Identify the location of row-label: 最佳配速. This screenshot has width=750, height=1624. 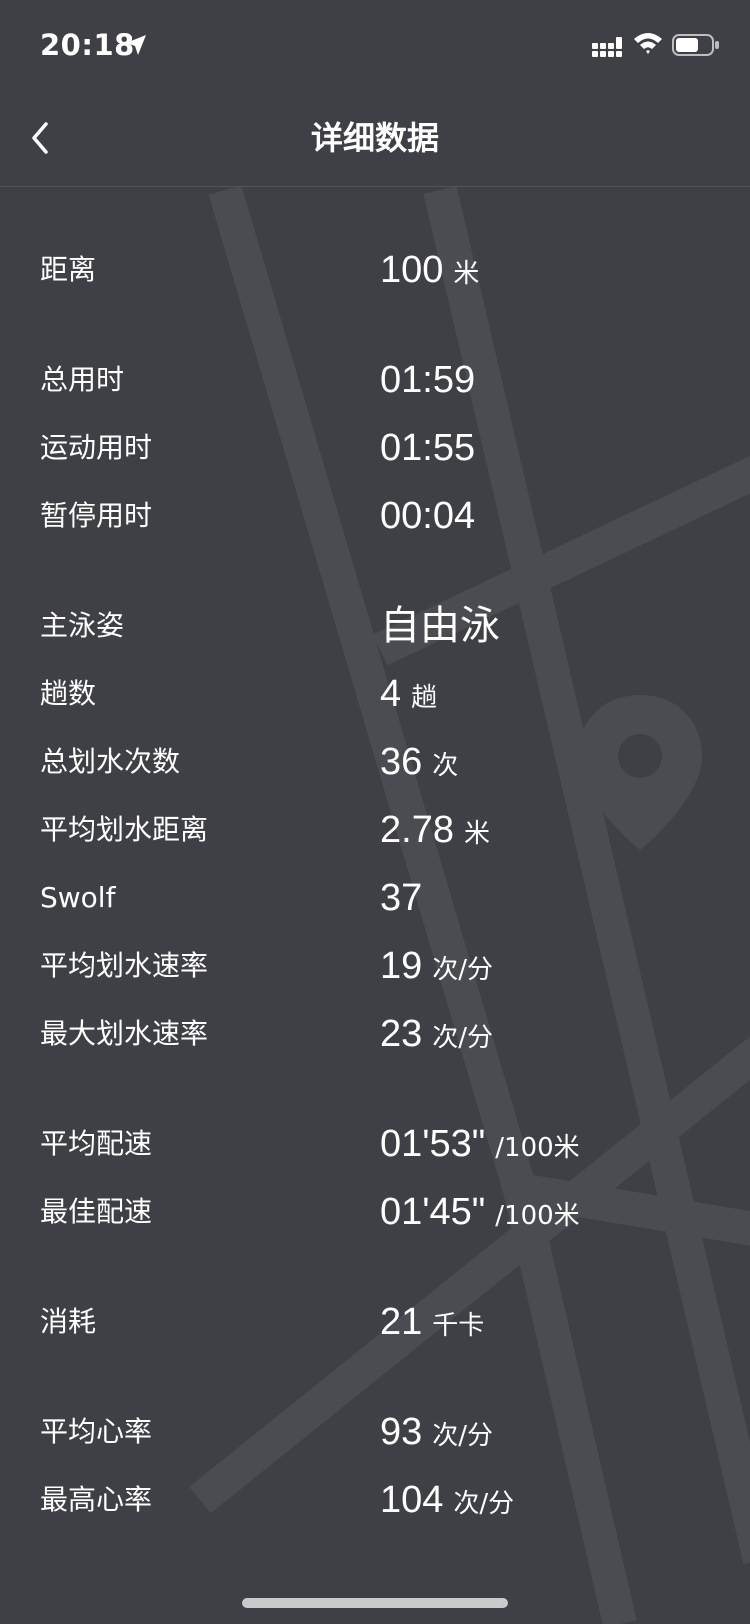
(96, 1211).